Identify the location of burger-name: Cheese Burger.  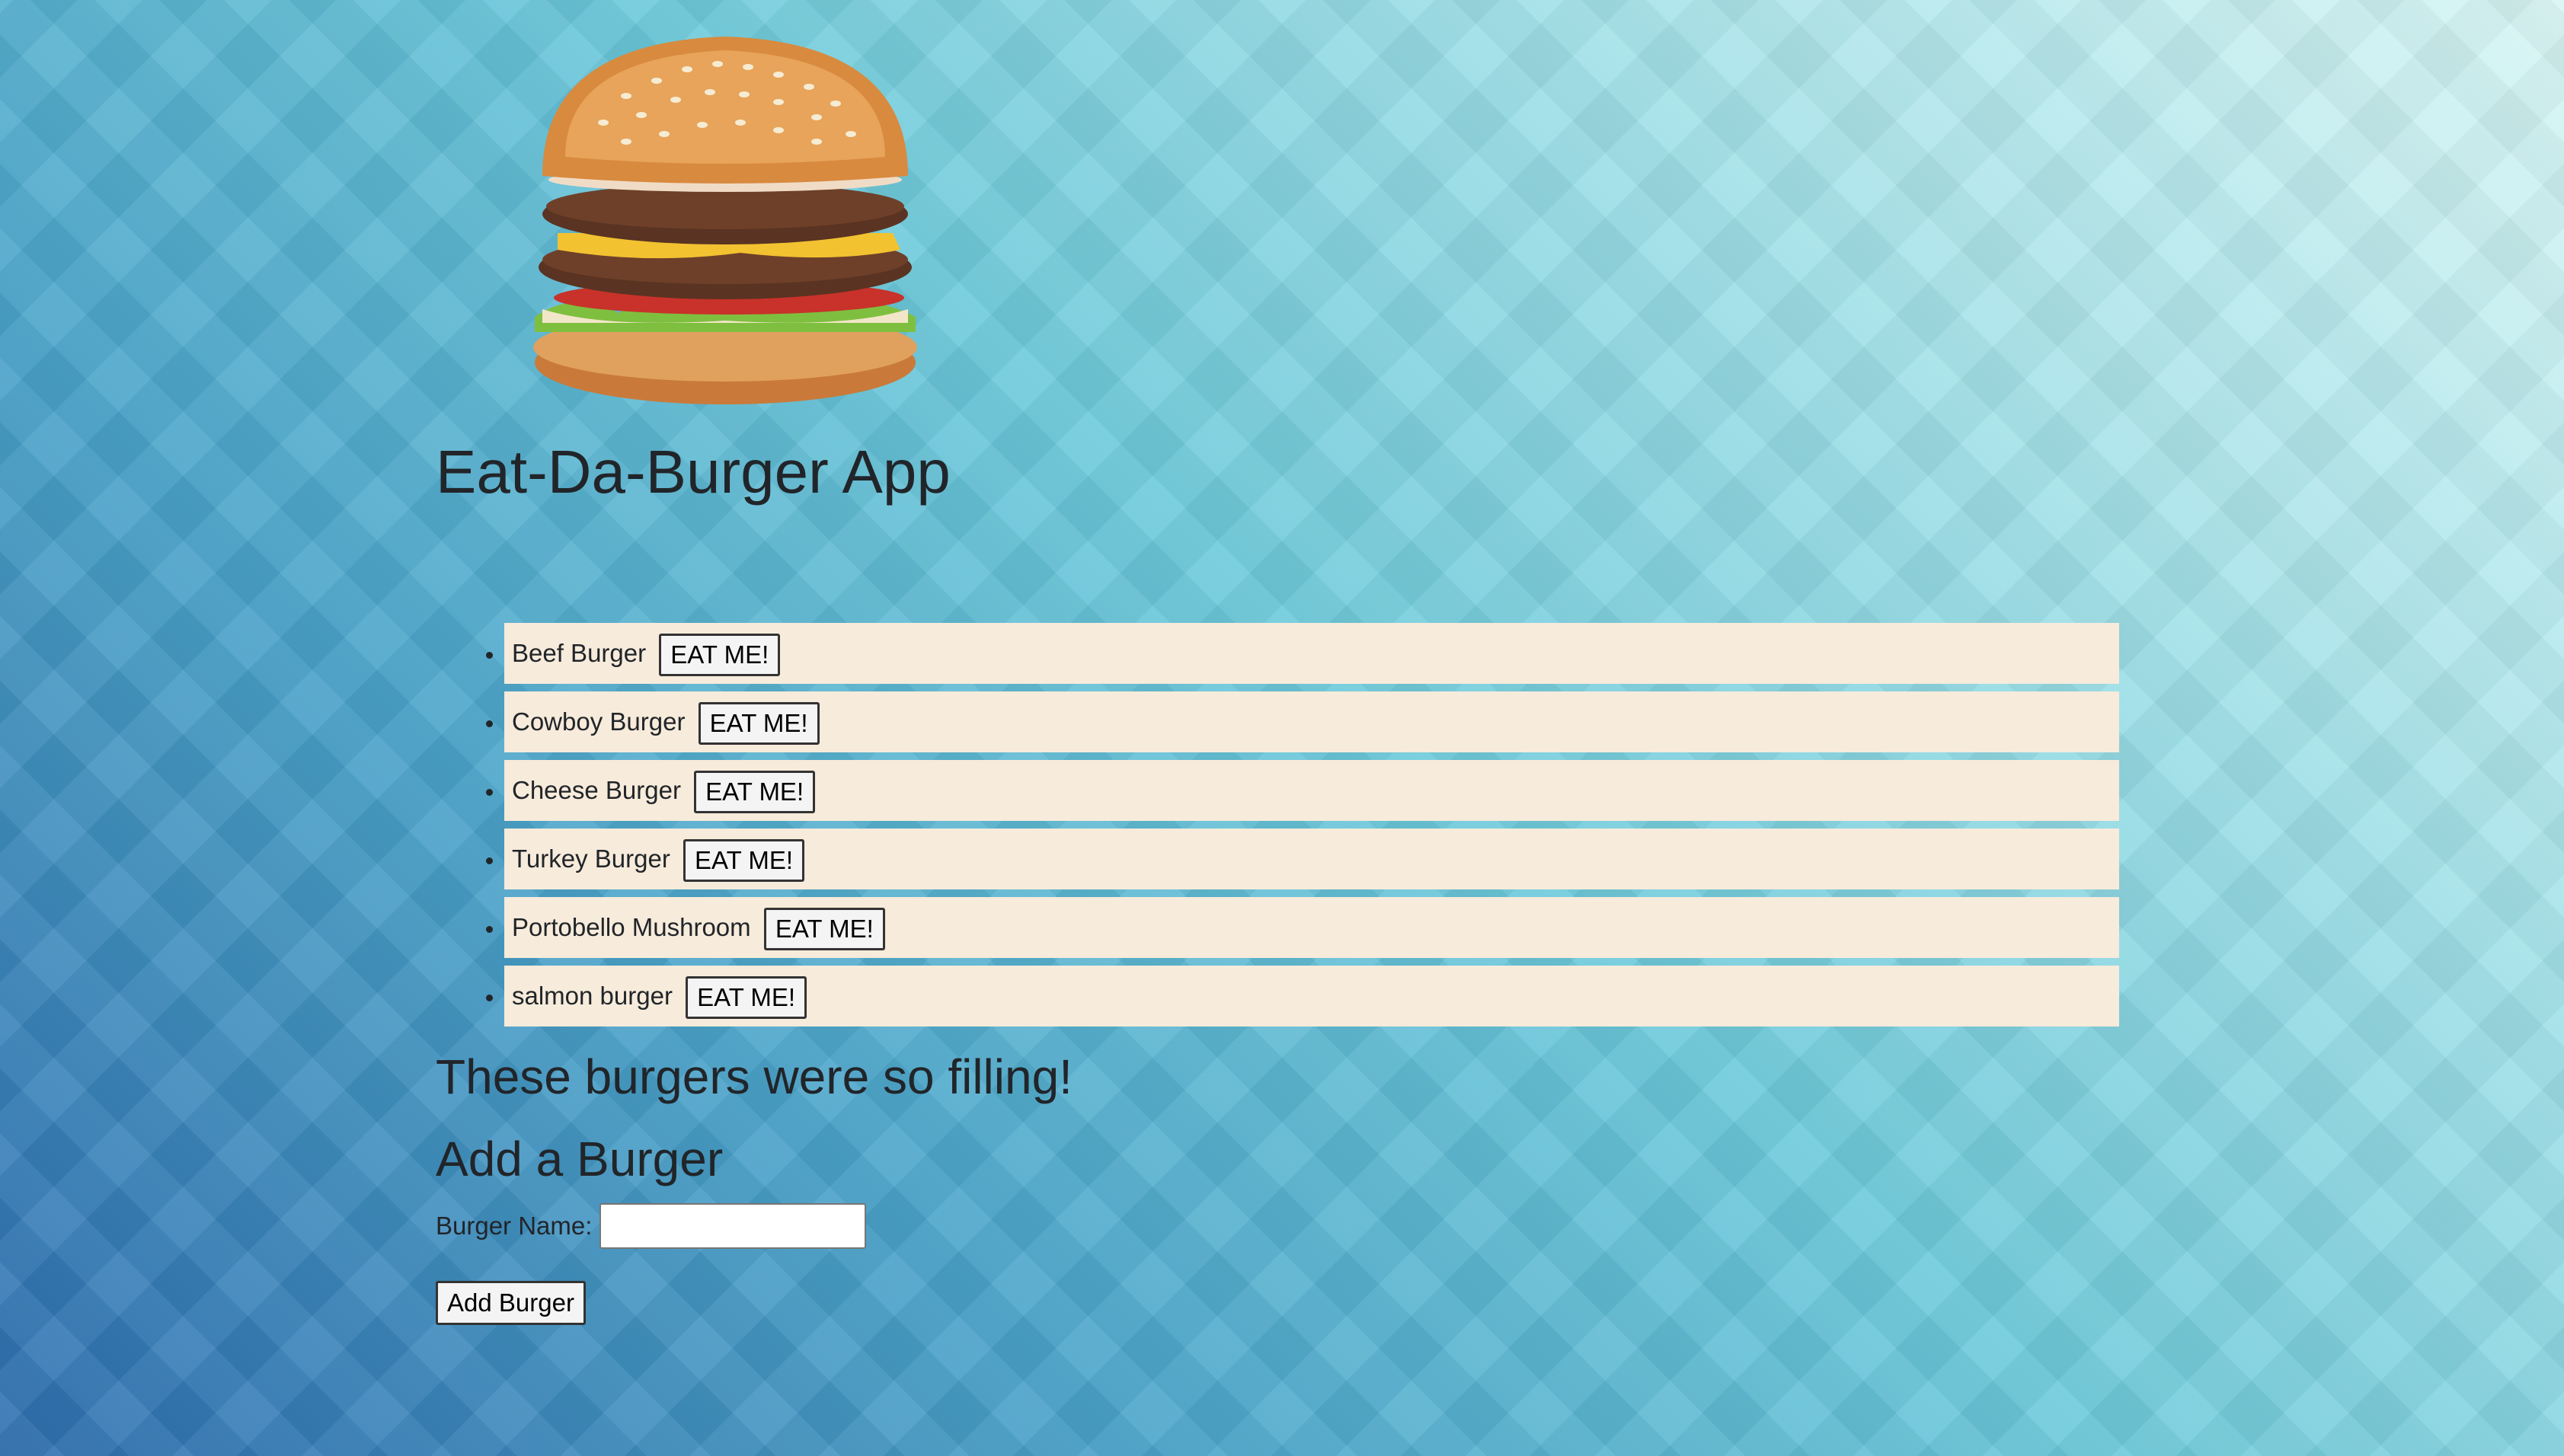
(596, 790).